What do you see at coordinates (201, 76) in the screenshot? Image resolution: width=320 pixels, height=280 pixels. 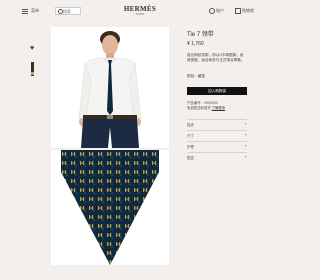 I see `color-value: 藏蓝` at bounding box center [201, 76].